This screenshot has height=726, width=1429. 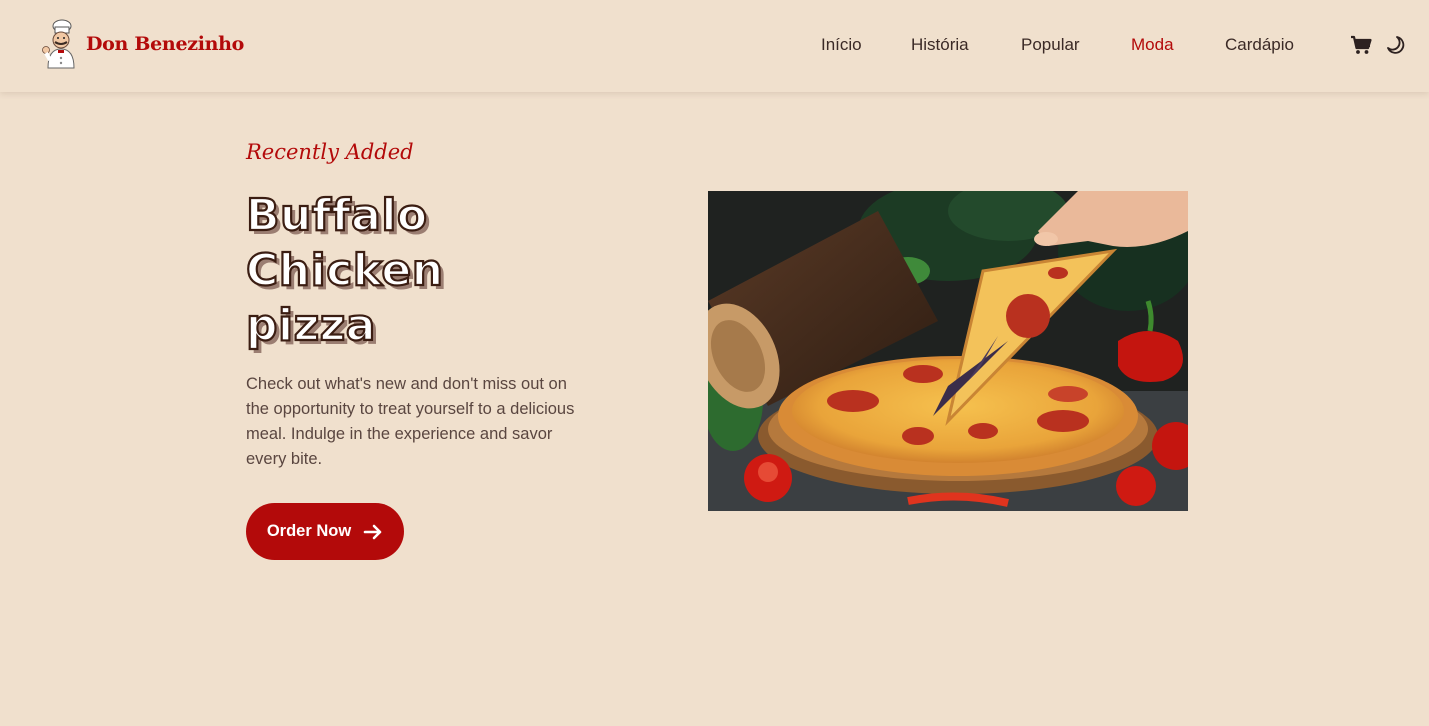 I want to click on hero-title-line: Chicken, so click(x=344, y=270).